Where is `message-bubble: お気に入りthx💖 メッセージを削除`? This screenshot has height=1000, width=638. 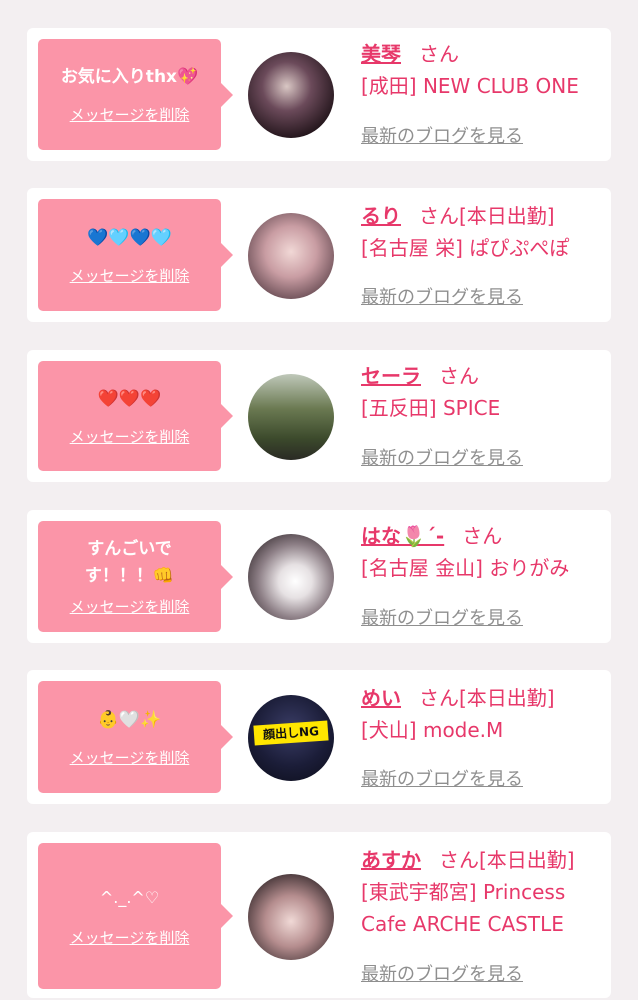 message-bubble: お気に入りthx💖 メッセージを削除 is located at coordinates (135, 94).